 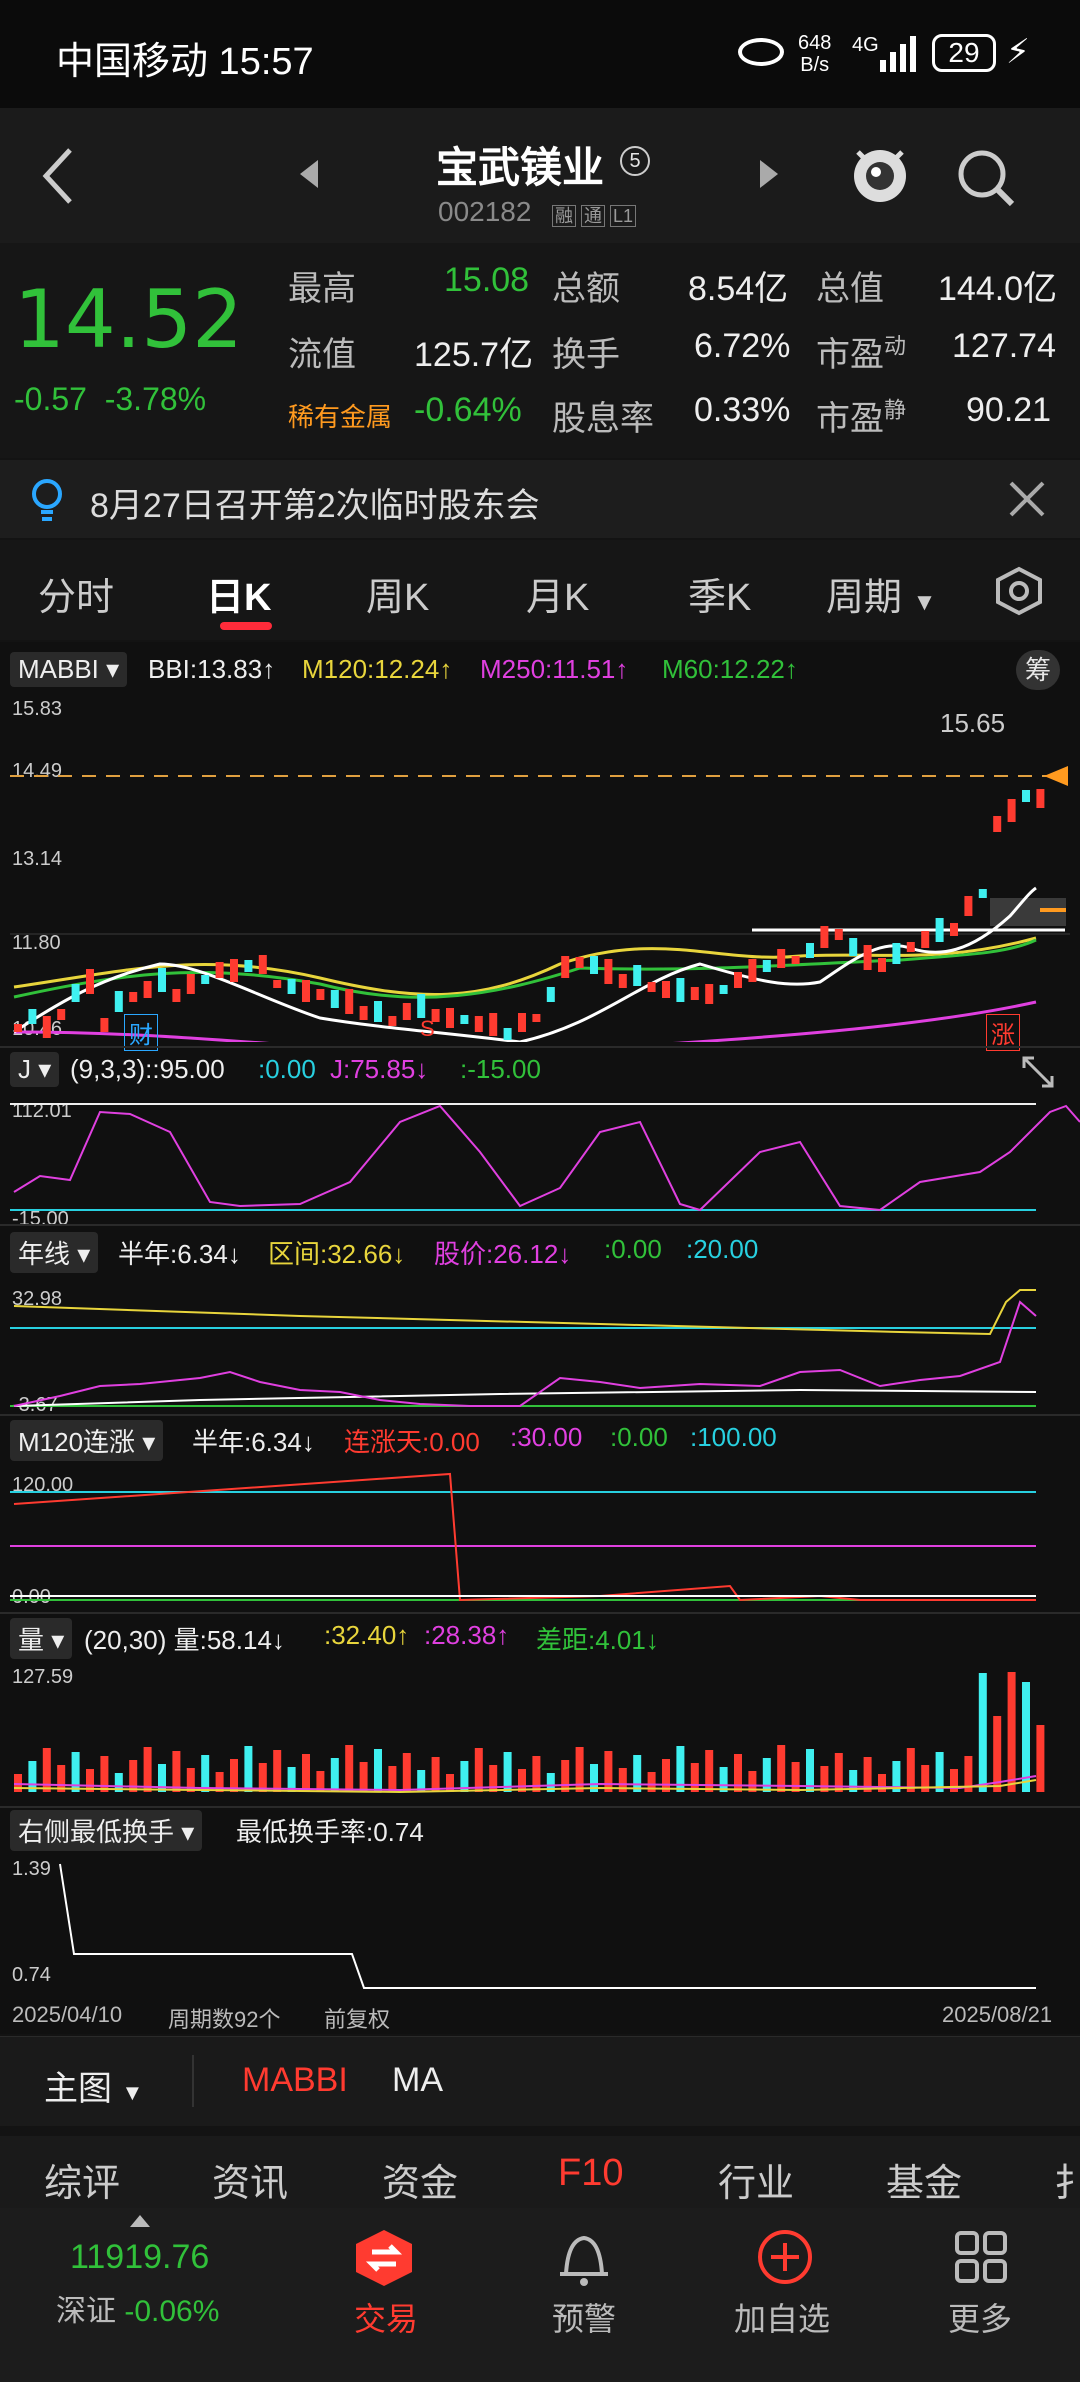 I want to click on turnover-value: 最低换手率:0.74, so click(x=330, y=1832).